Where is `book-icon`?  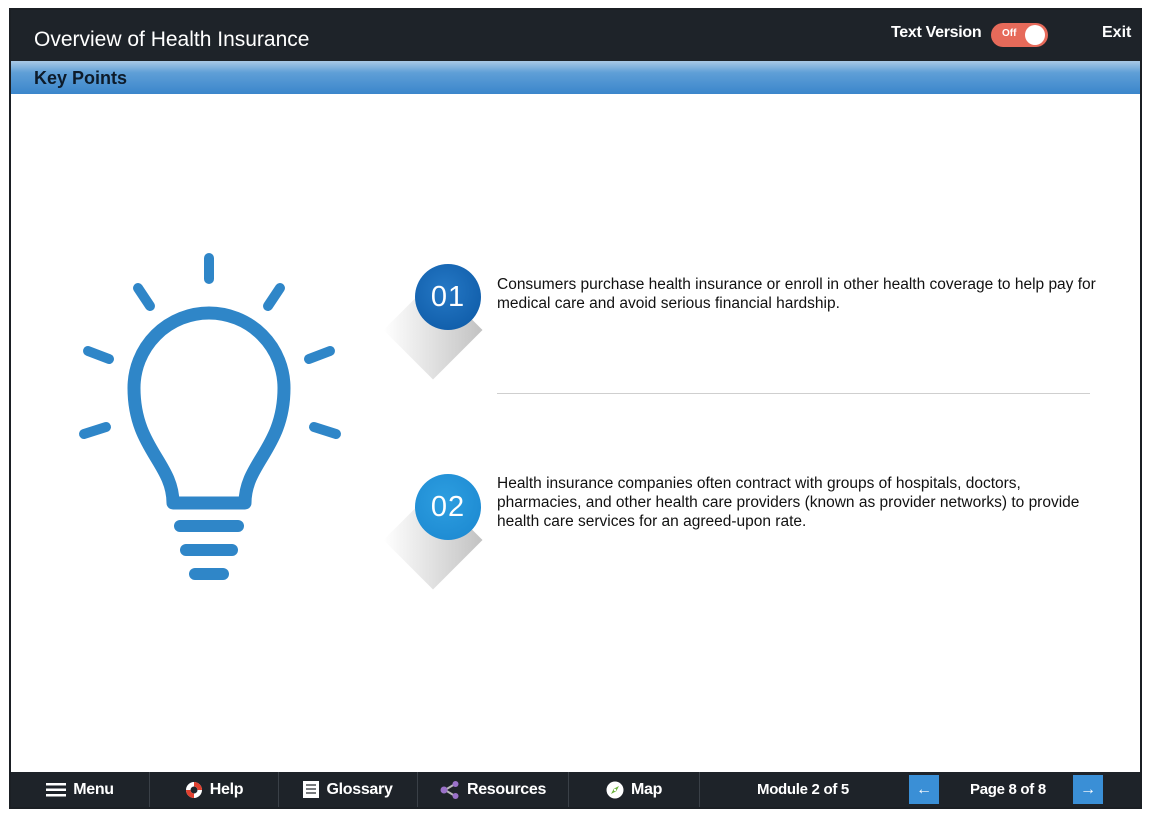 book-icon is located at coordinates (311, 789).